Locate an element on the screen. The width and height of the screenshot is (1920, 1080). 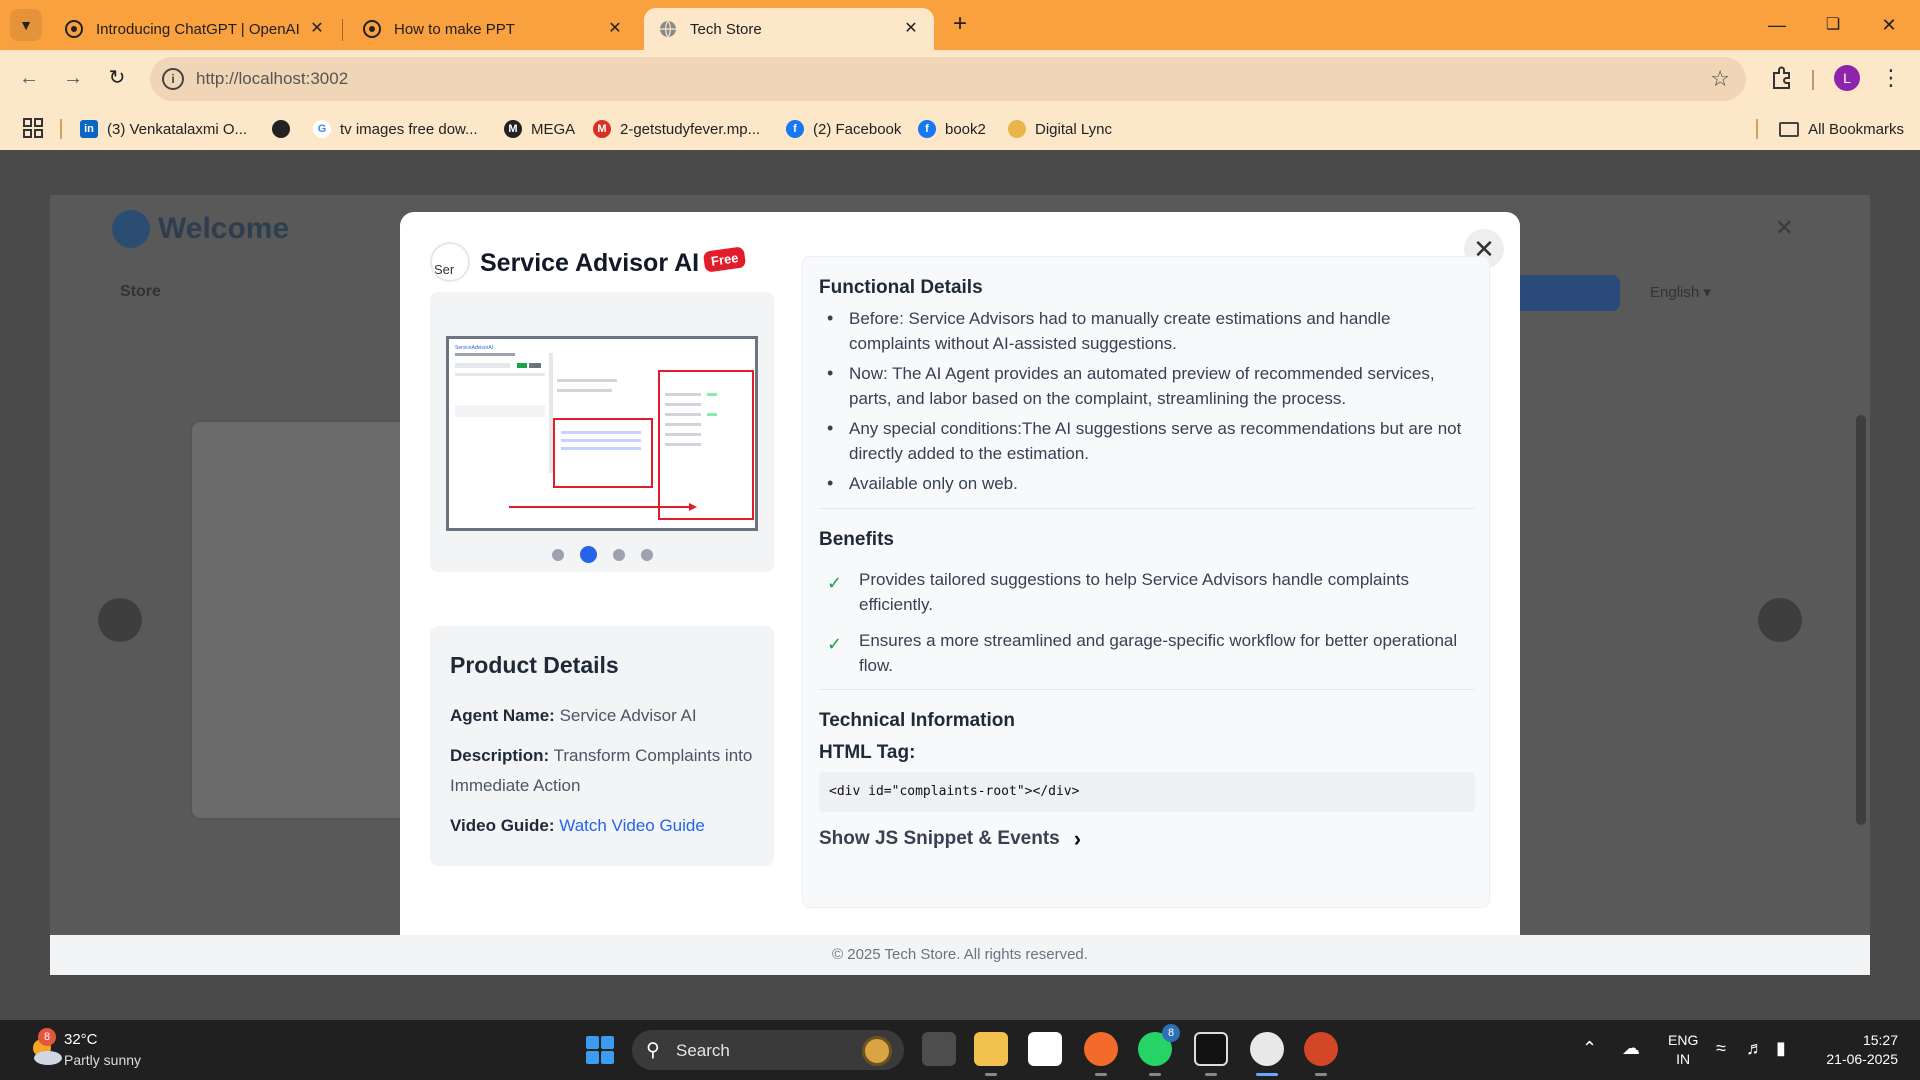
microsoft-store-icon is located at coordinates (1045, 1049).